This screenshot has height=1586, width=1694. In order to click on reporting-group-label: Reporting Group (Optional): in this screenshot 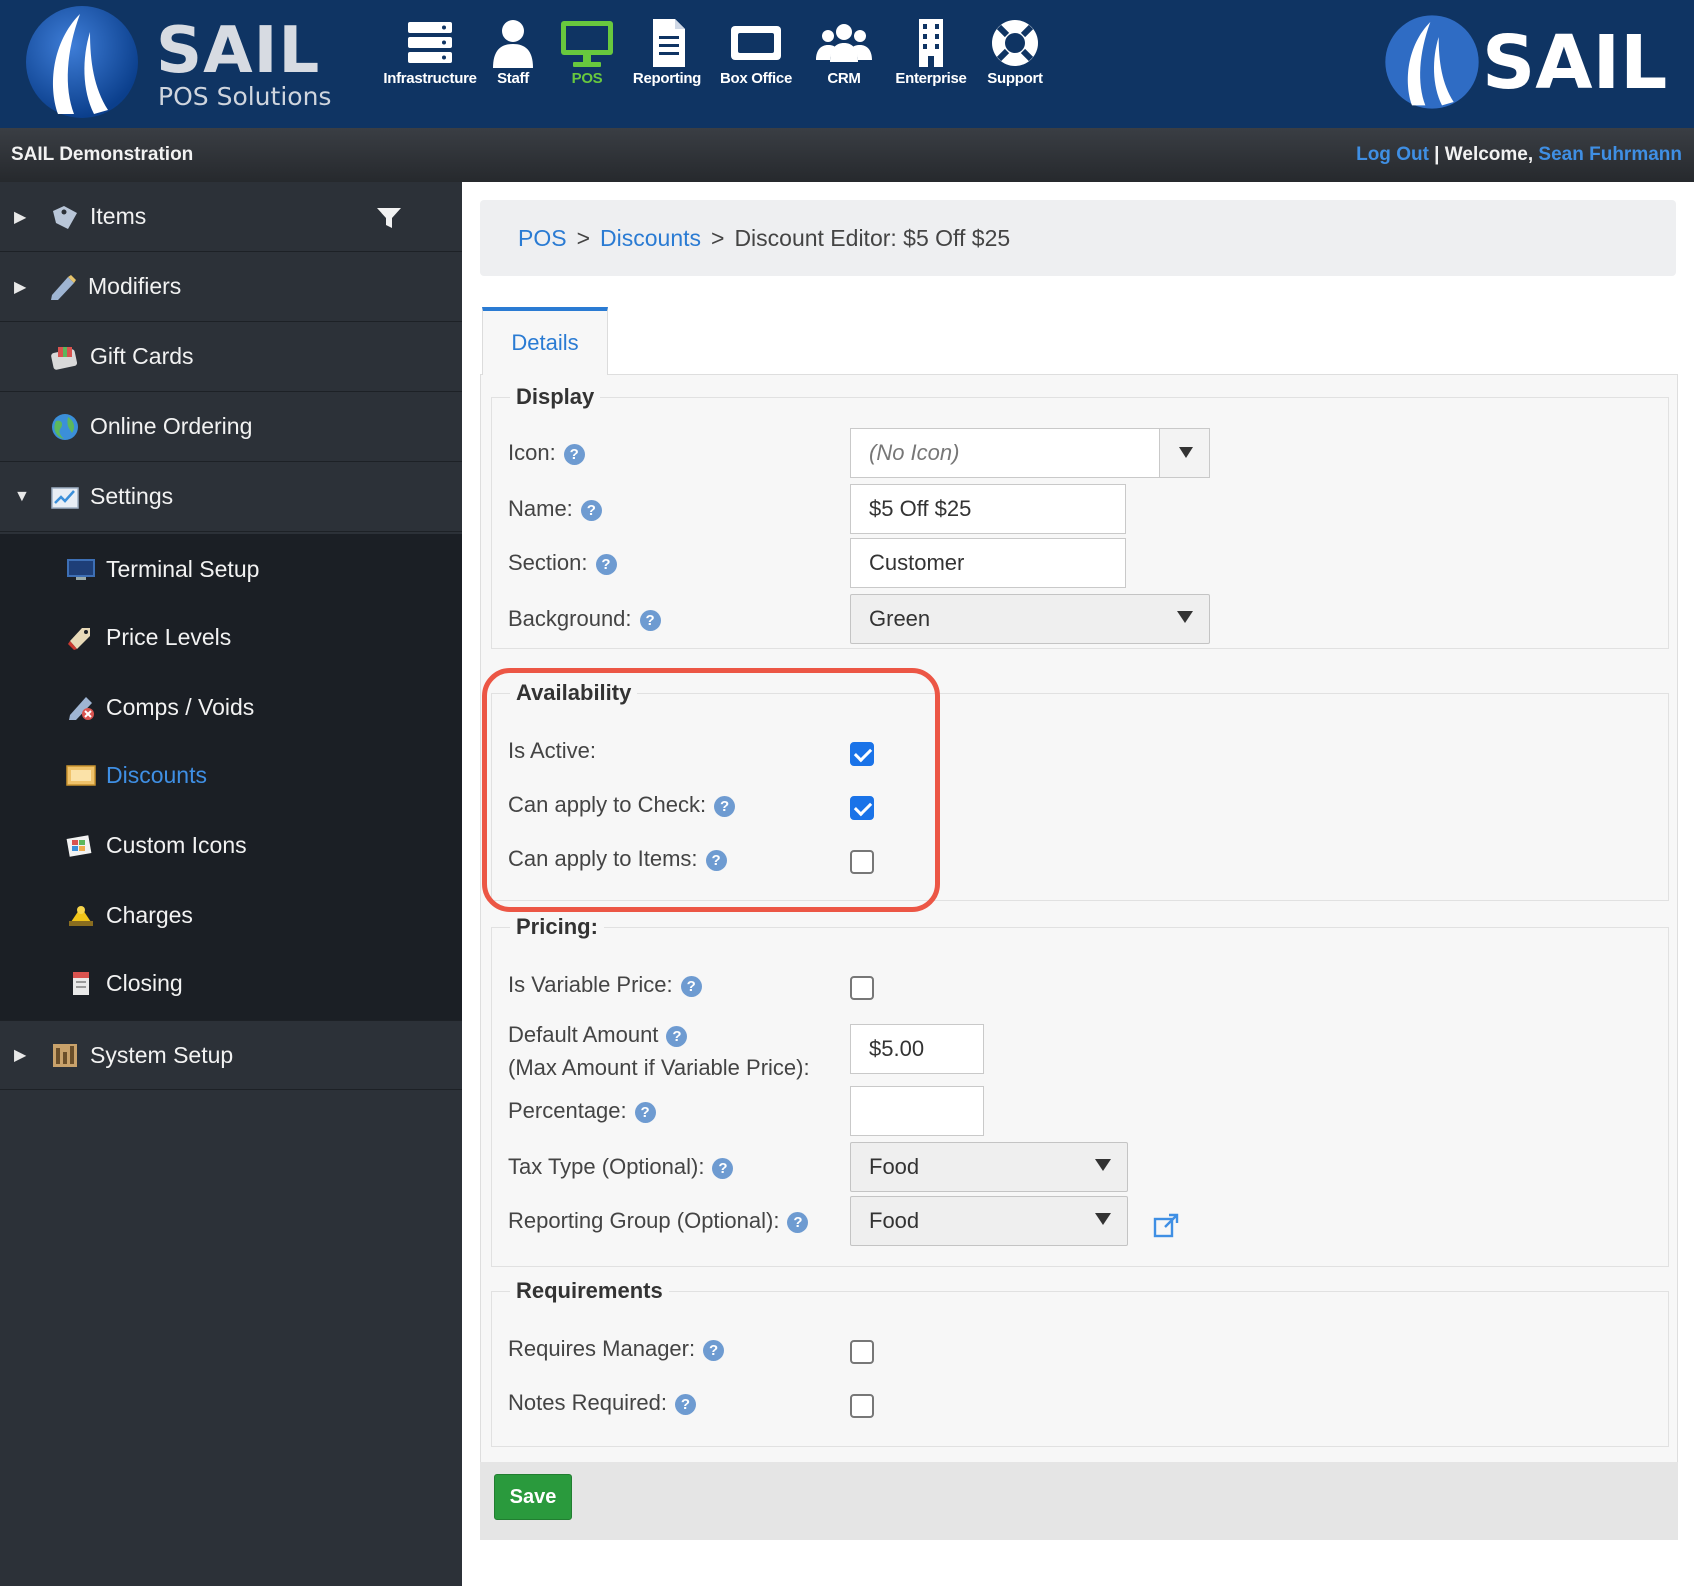, I will do `click(644, 1220)`.